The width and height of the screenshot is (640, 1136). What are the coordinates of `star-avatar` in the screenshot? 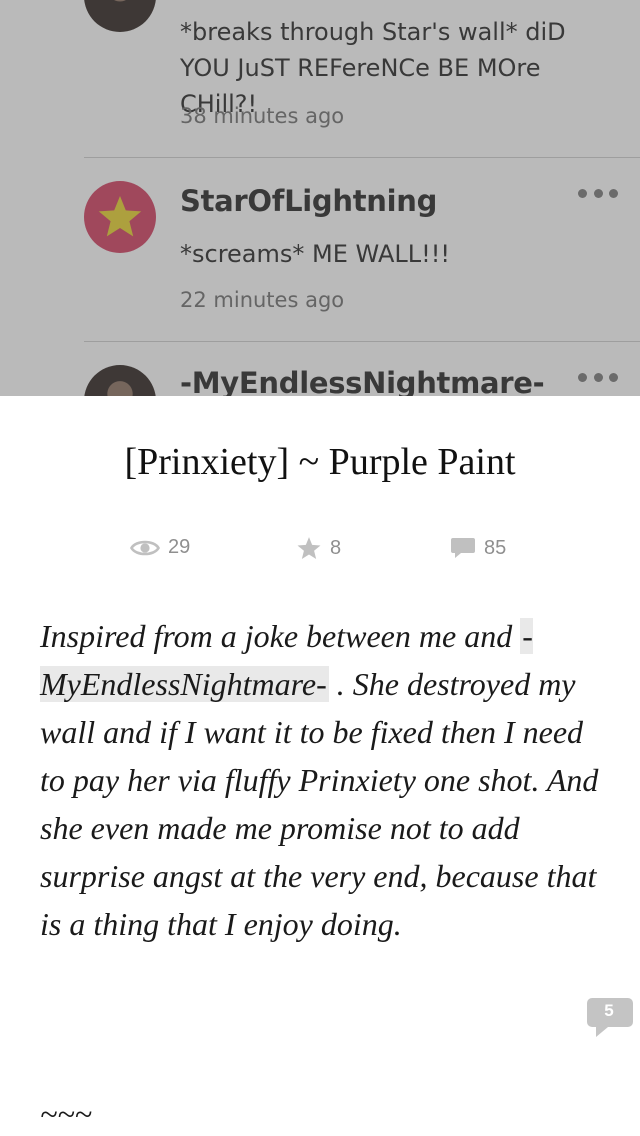 It's located at (120, 217).